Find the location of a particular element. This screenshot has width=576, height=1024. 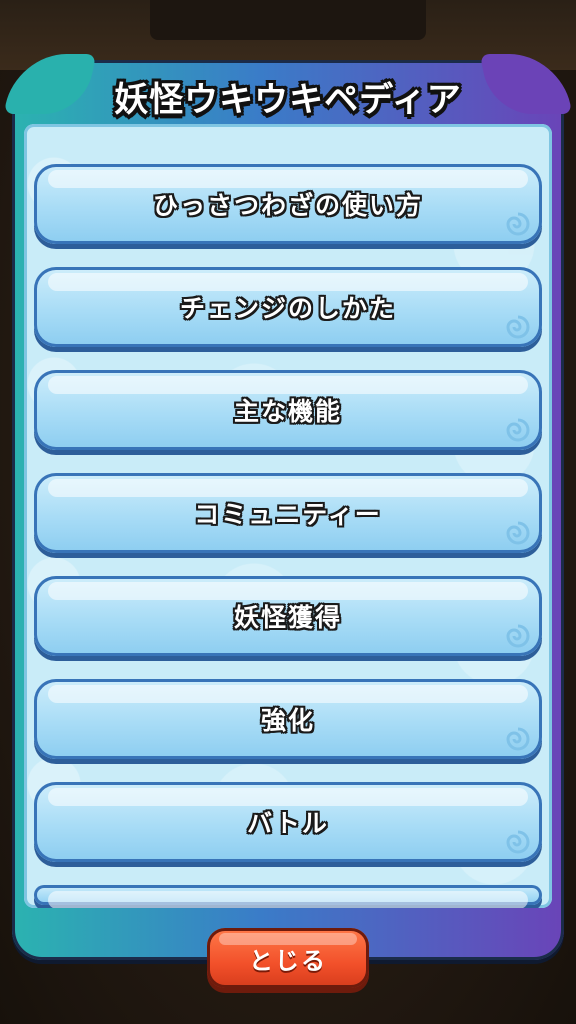

panel-title: 妖怪ウキウキペディア is located at coordinates (288, 100).